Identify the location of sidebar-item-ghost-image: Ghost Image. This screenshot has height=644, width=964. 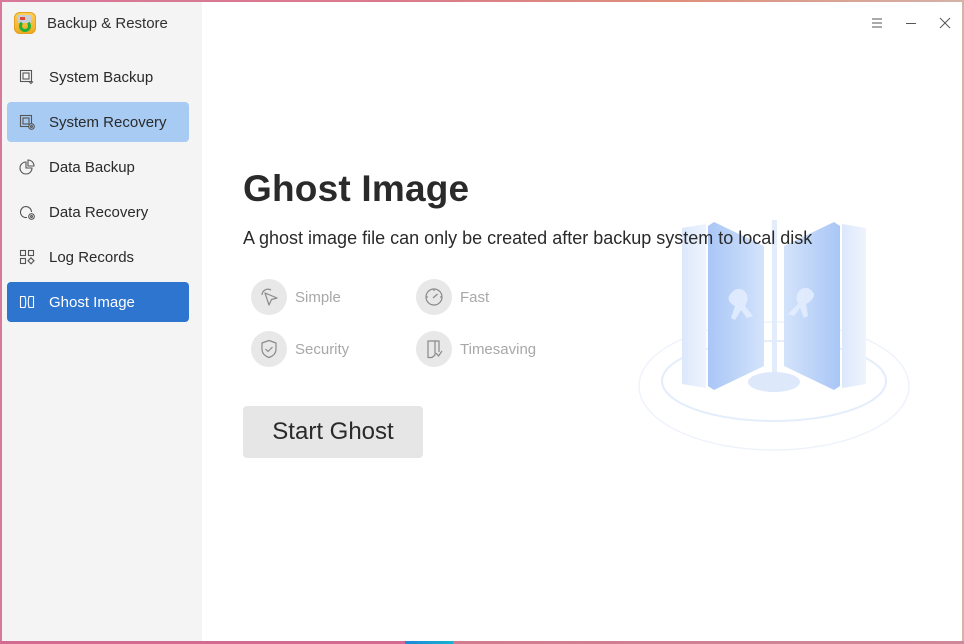
(98, 302).